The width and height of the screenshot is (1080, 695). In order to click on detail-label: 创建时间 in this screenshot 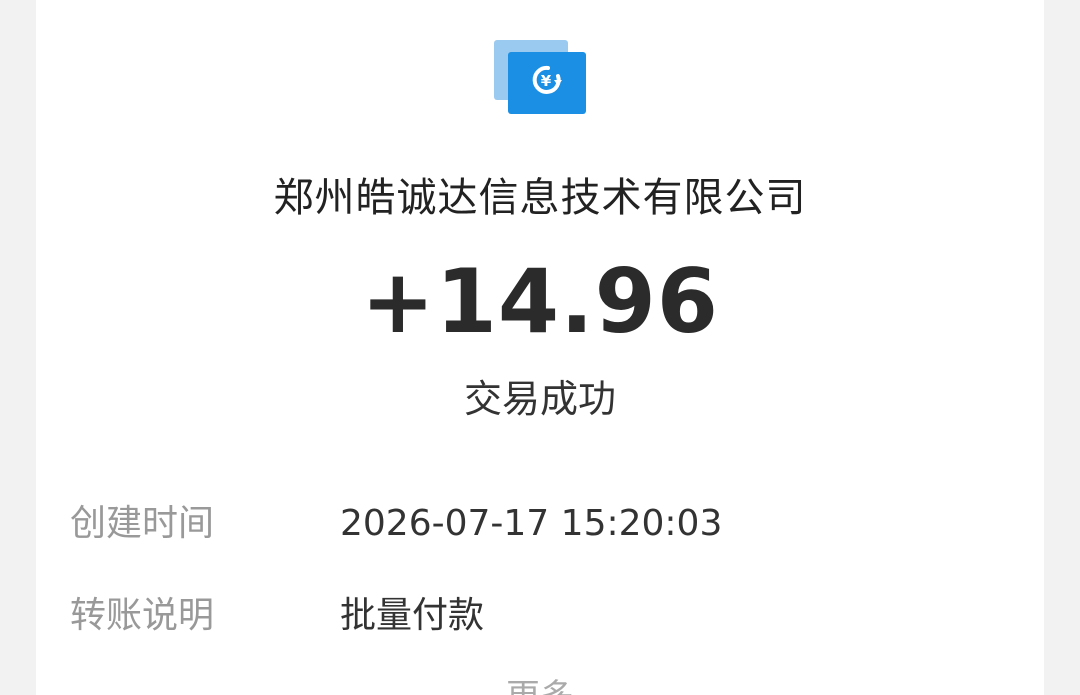, I will do `click(142, 523)`.